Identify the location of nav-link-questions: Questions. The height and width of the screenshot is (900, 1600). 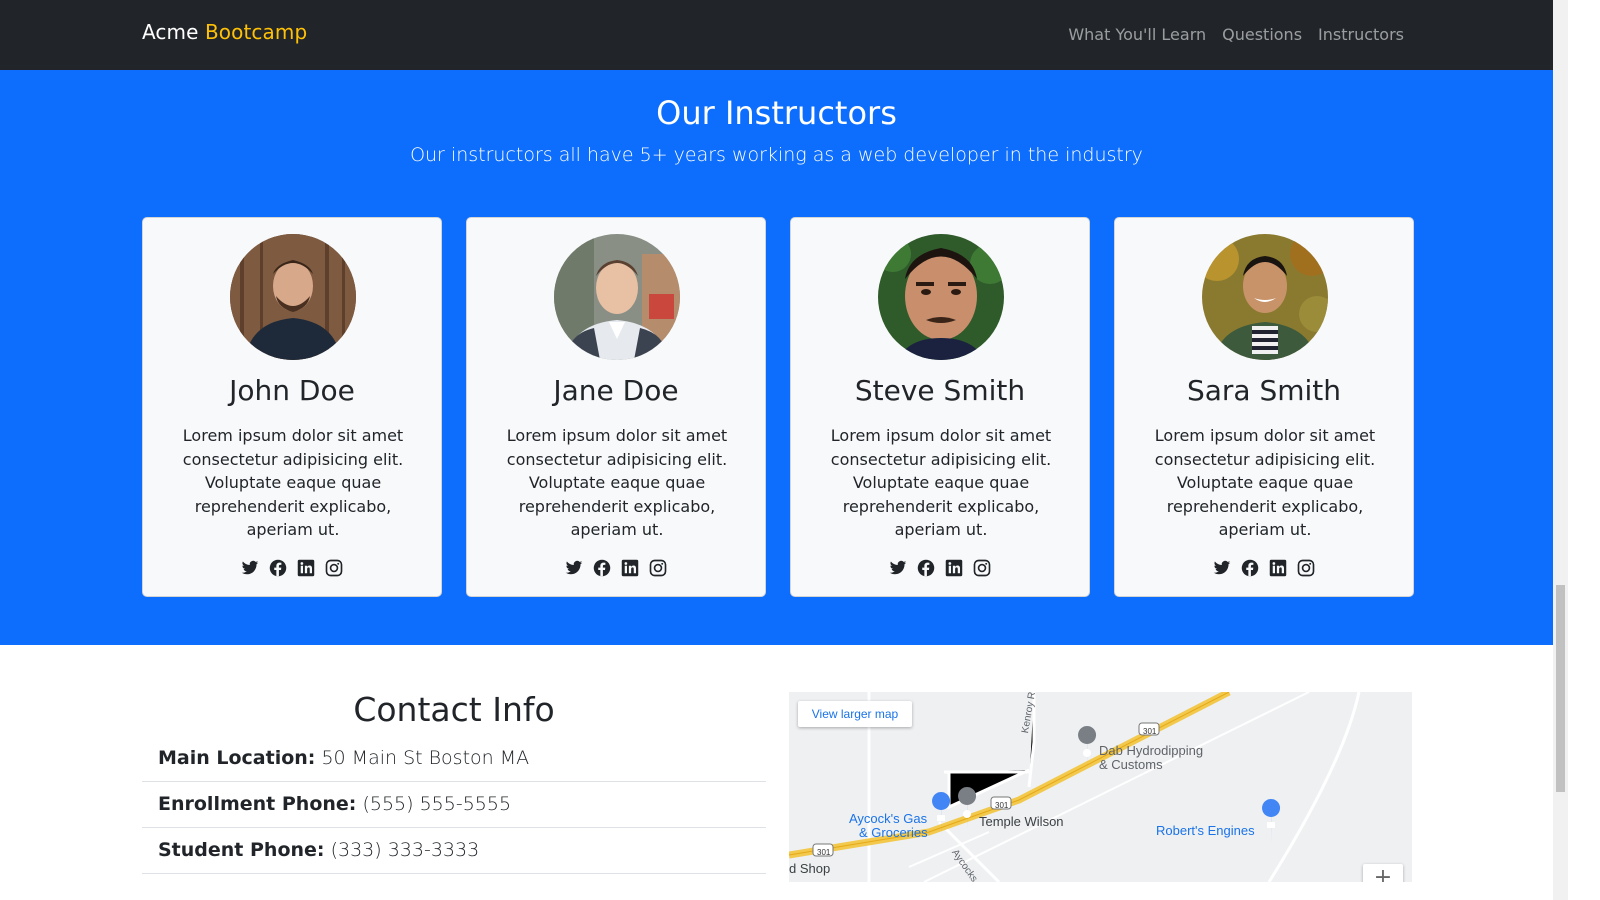
(1262, 34).